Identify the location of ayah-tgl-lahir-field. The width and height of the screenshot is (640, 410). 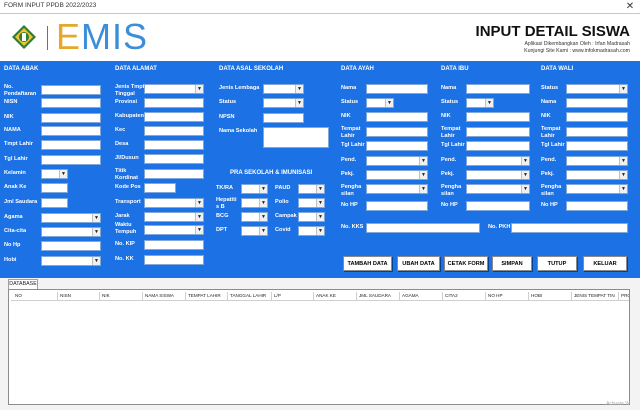
(397, 146).